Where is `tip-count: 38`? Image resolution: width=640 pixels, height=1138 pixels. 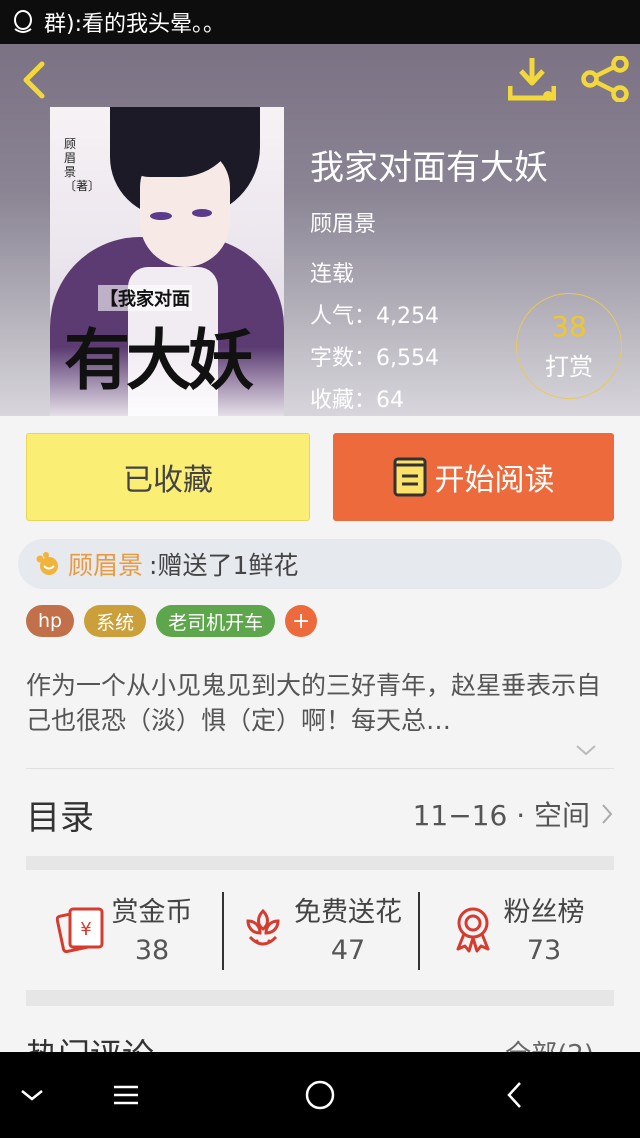
tip-count: 38 is located at coordinates (569, 326).